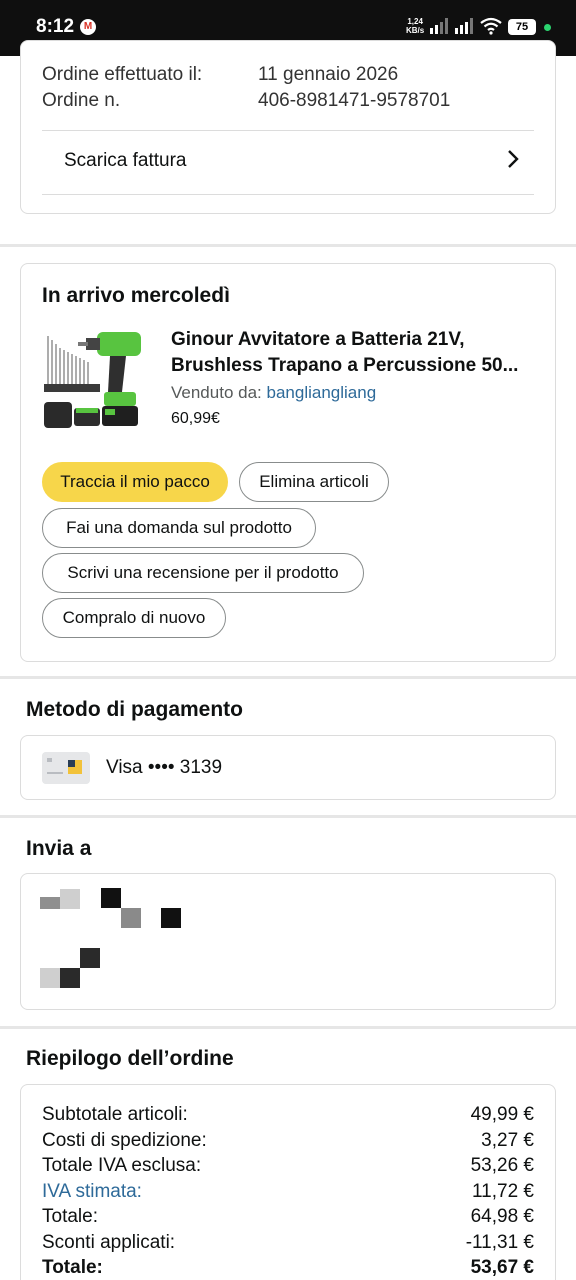  What do you see at coordinates (136, 295) in the screenshot?
I see `delivery-status-title: In arrivo mercoledì` at bounding box center [136, 295].